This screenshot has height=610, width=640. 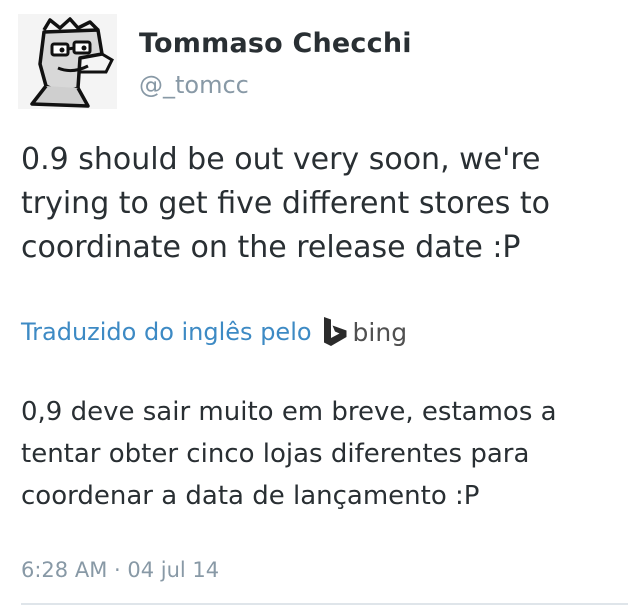 What do you see at coordinates (335, 331) in the screenshot?
I see `bing-logo-icon` at bounding box center [335, 331].